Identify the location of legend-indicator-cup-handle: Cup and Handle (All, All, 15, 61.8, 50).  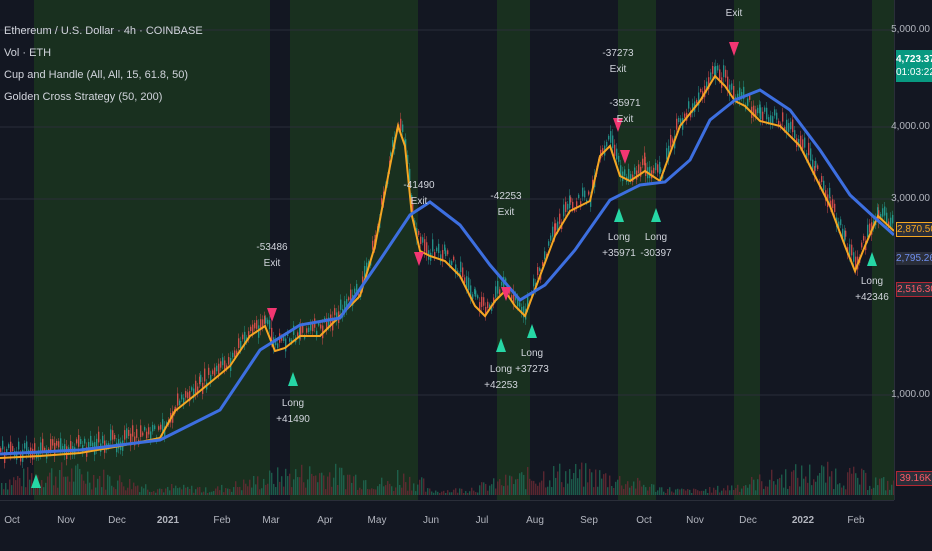
(103, 75).